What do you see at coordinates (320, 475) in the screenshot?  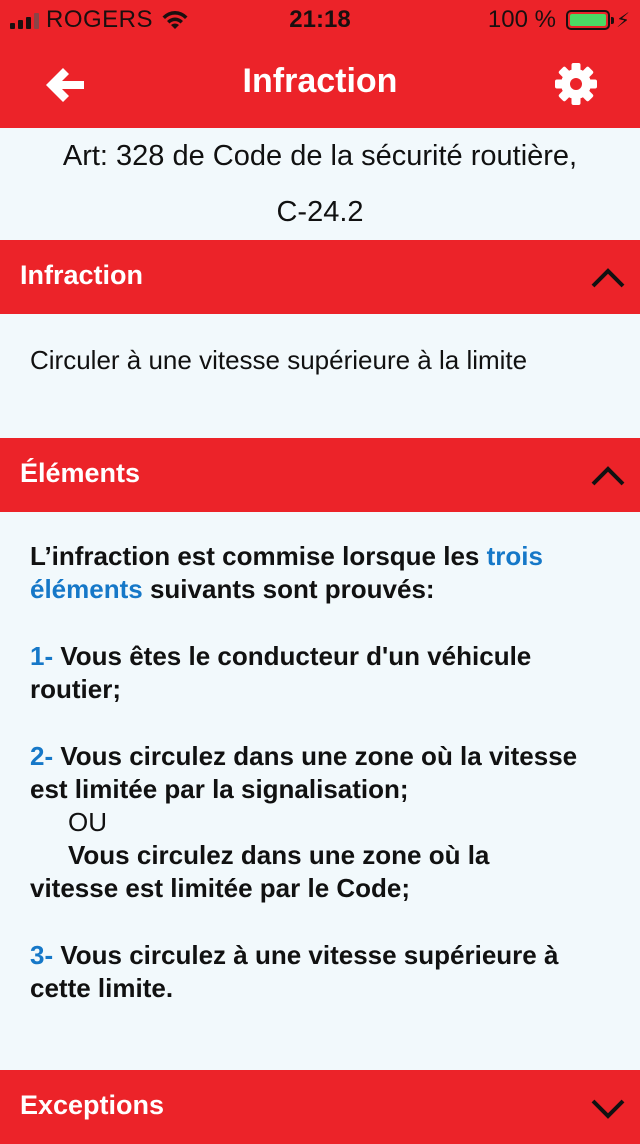 I see `section-header-elements: Éléments` at bounding box center [320, 475].